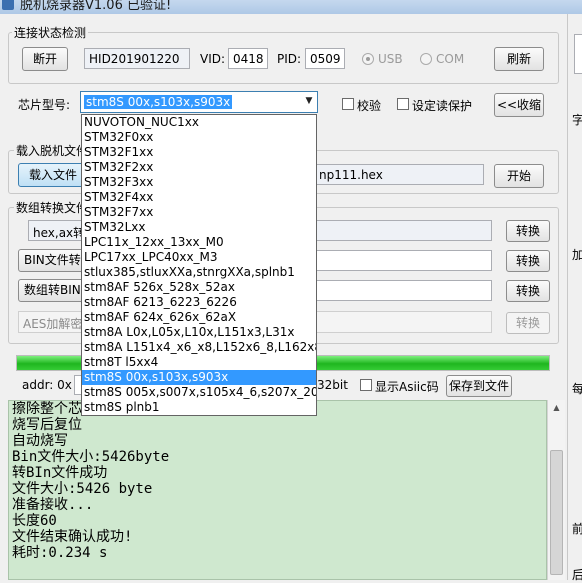 This screenshot has height=583, width=582. Describe the element at coordinates (199, 167) in the screenshot. I see `chip-option: STM32F2xx` at that location.